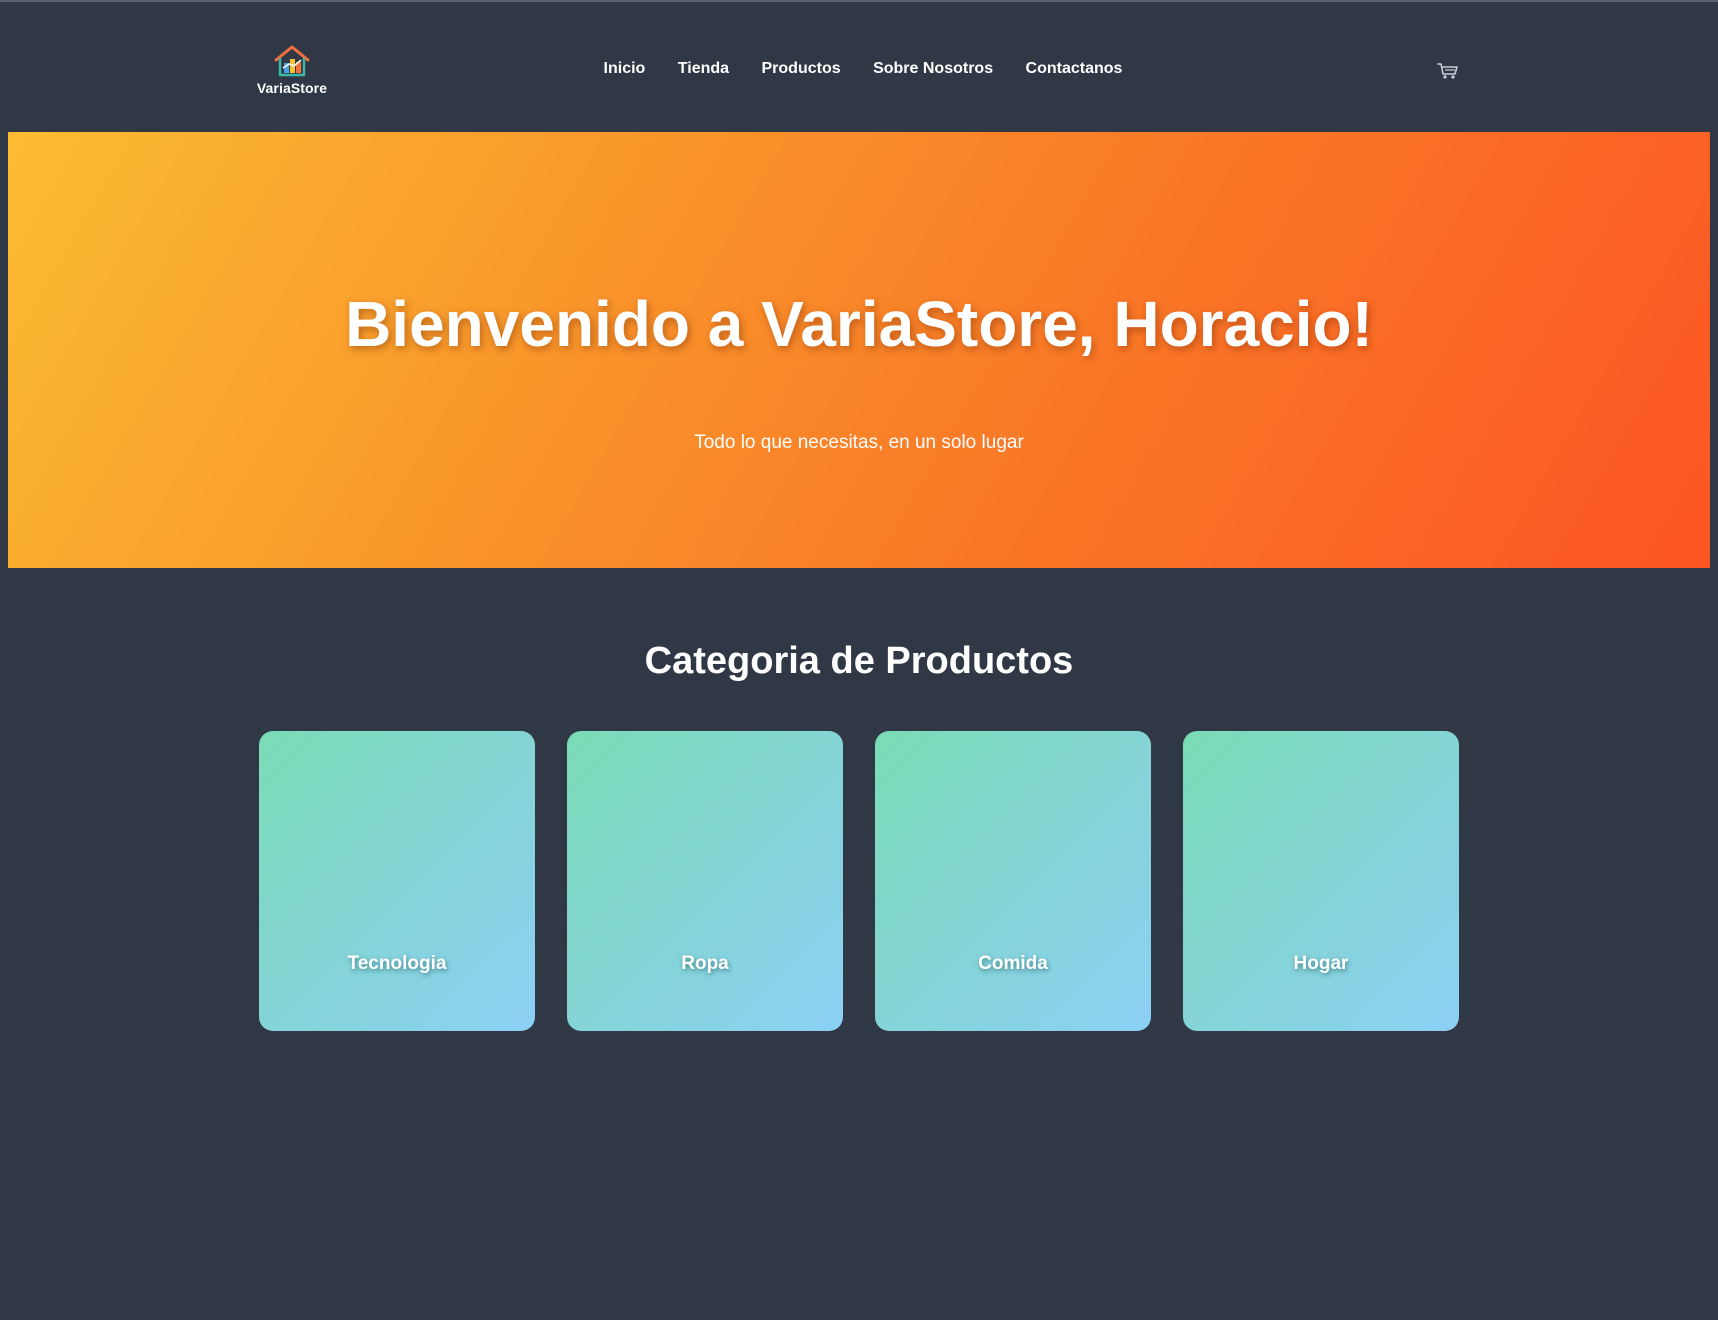 This screenshot has width=1718, height=1320. I want to click on category-card-comida: Comida, so click(1013, 881).